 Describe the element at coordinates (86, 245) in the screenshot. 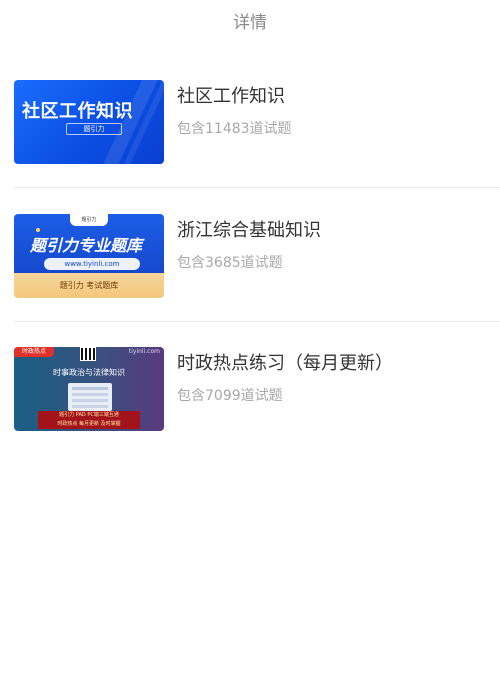

I see `thumbnail-headline: 题引力专业题库` at that location.